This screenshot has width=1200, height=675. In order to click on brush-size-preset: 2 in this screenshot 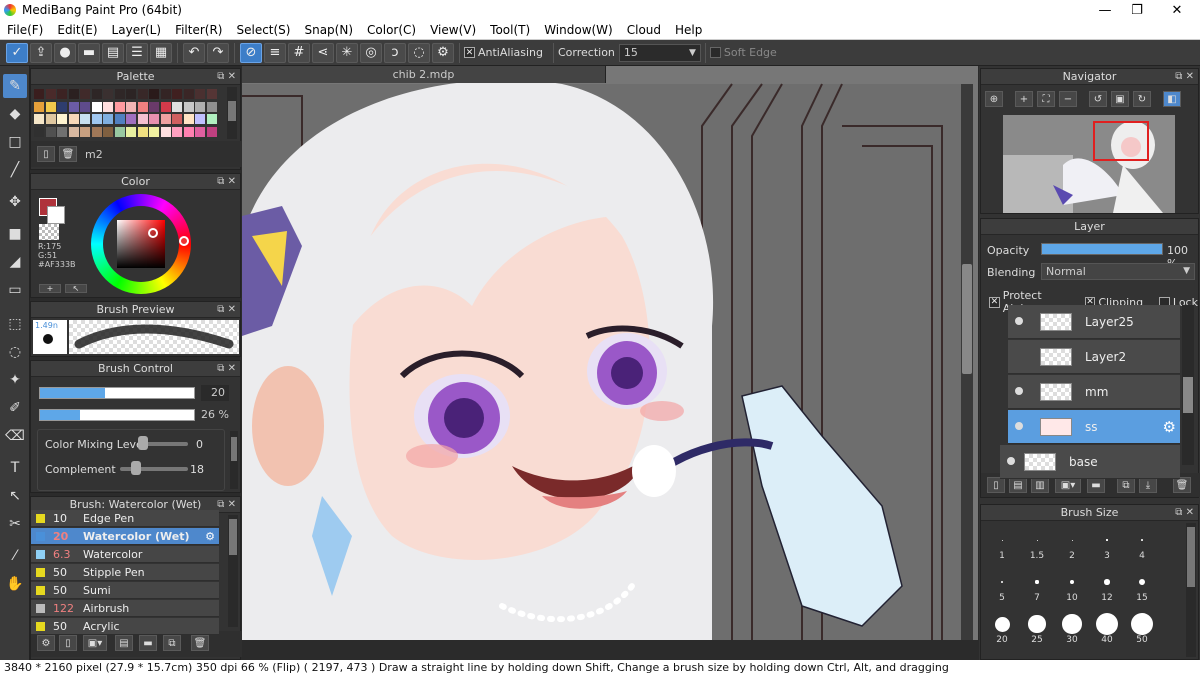, I will do `click(1072, 545)`.